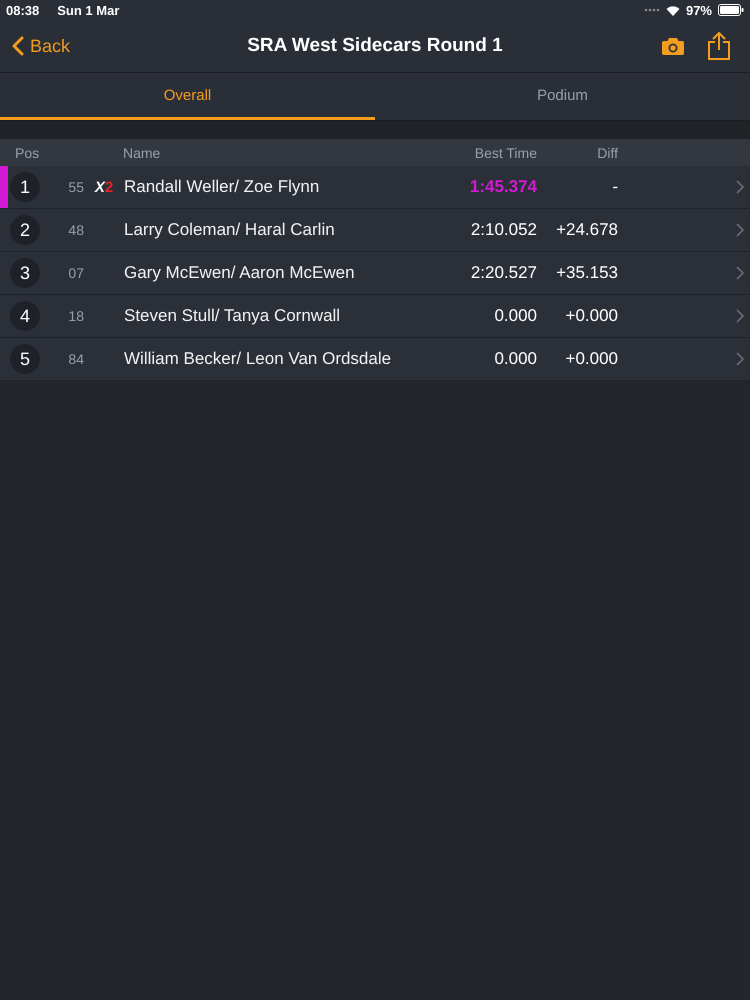 This screenshot has height=1000, width=750. What do you see at coordinates (35, 46) in the screenshot?
I see `back-button: Back` at bounding box center [35, 46].